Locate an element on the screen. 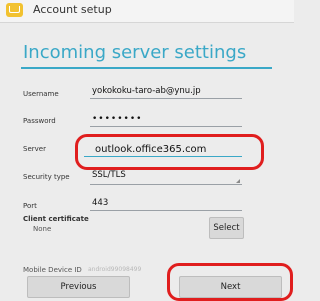  page-title: Incoming server settings is located at coordinates (135, 52).